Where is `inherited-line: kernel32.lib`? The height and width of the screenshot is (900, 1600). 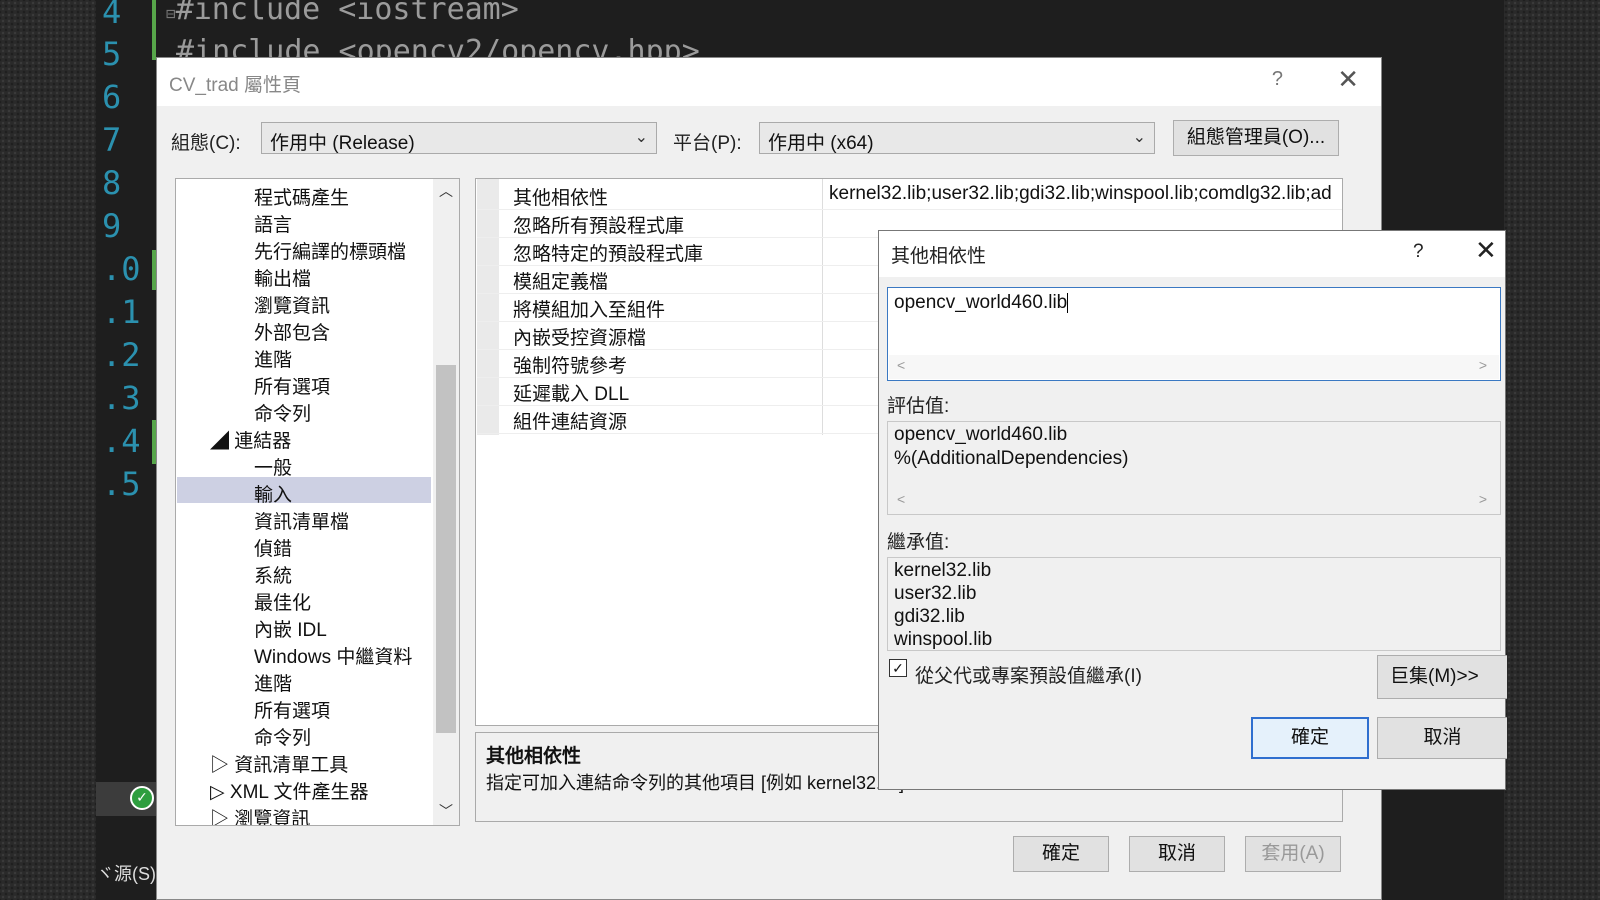 inherited-line: kernel32.lib is located at coordinates (943, 570).